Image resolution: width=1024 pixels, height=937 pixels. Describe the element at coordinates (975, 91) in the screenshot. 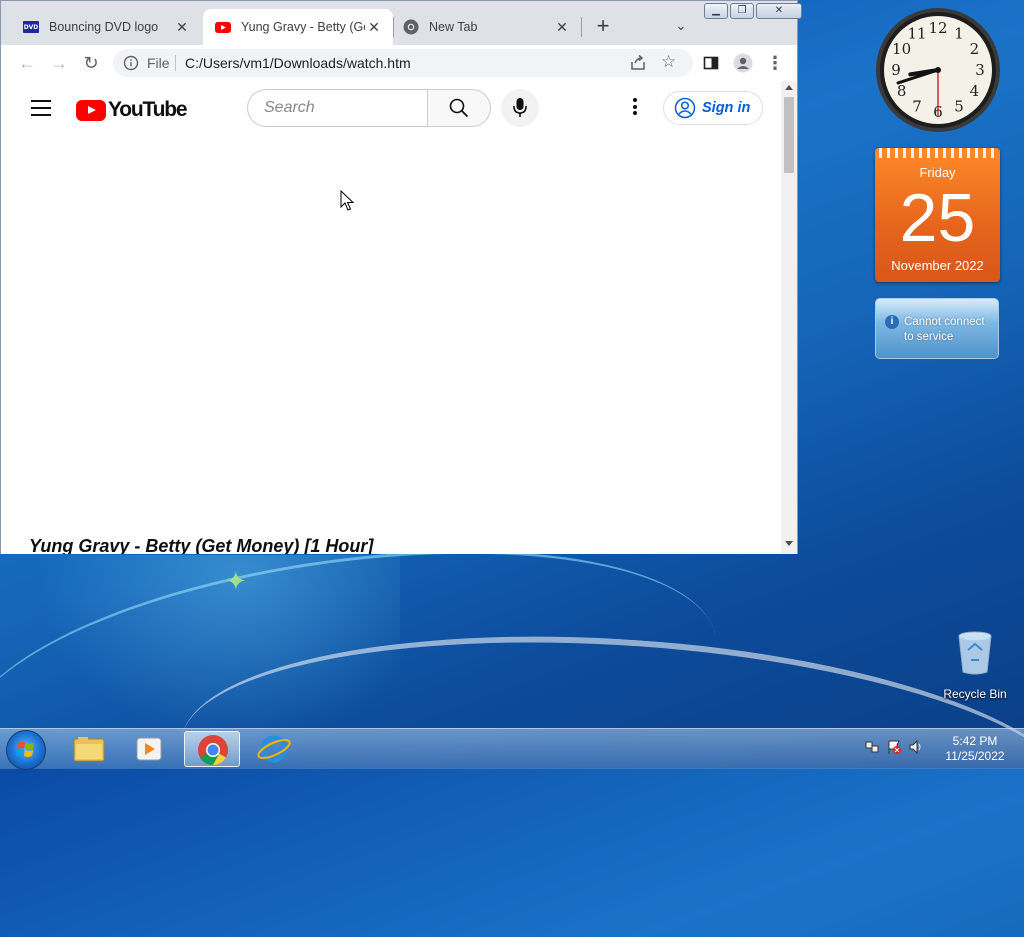

I see `clock-numeral: 4` at that location.